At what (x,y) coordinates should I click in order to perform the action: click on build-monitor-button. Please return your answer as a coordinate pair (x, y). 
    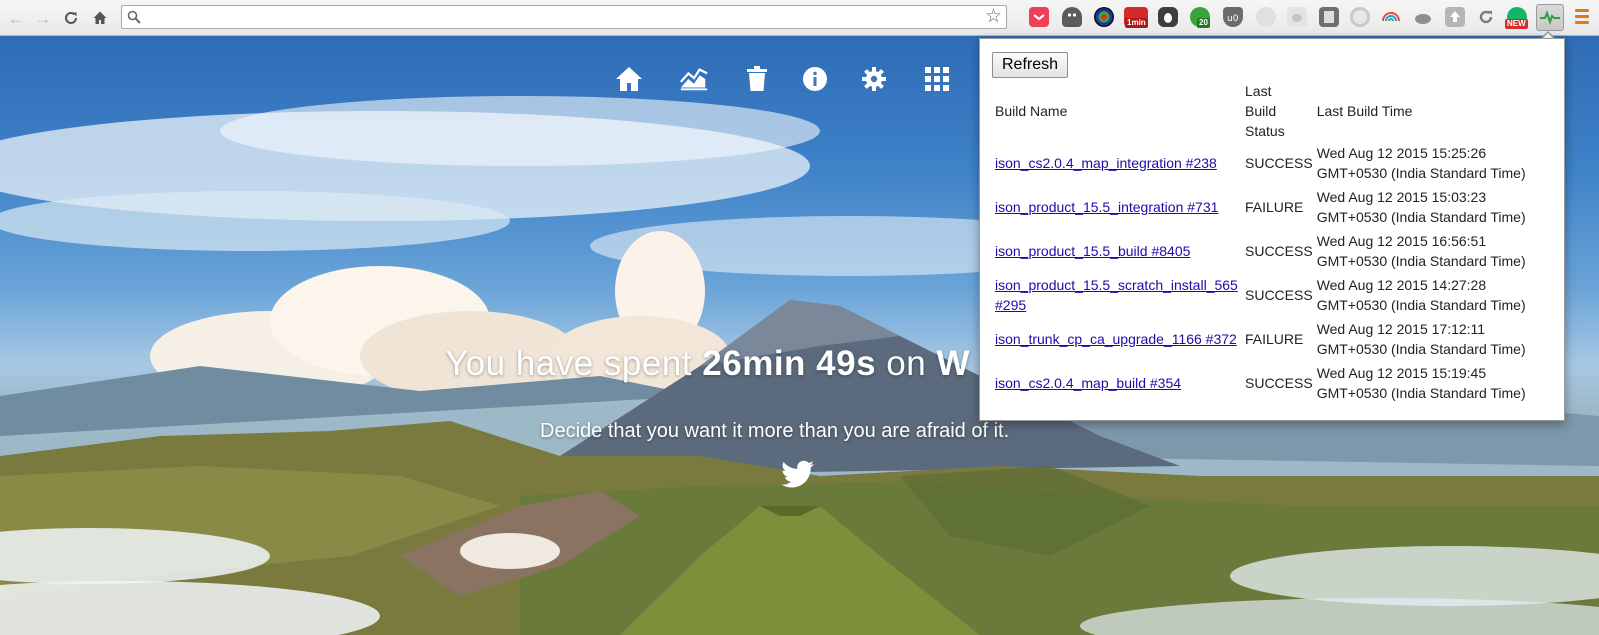
    Looking at the image, I should click on (1550, 17).